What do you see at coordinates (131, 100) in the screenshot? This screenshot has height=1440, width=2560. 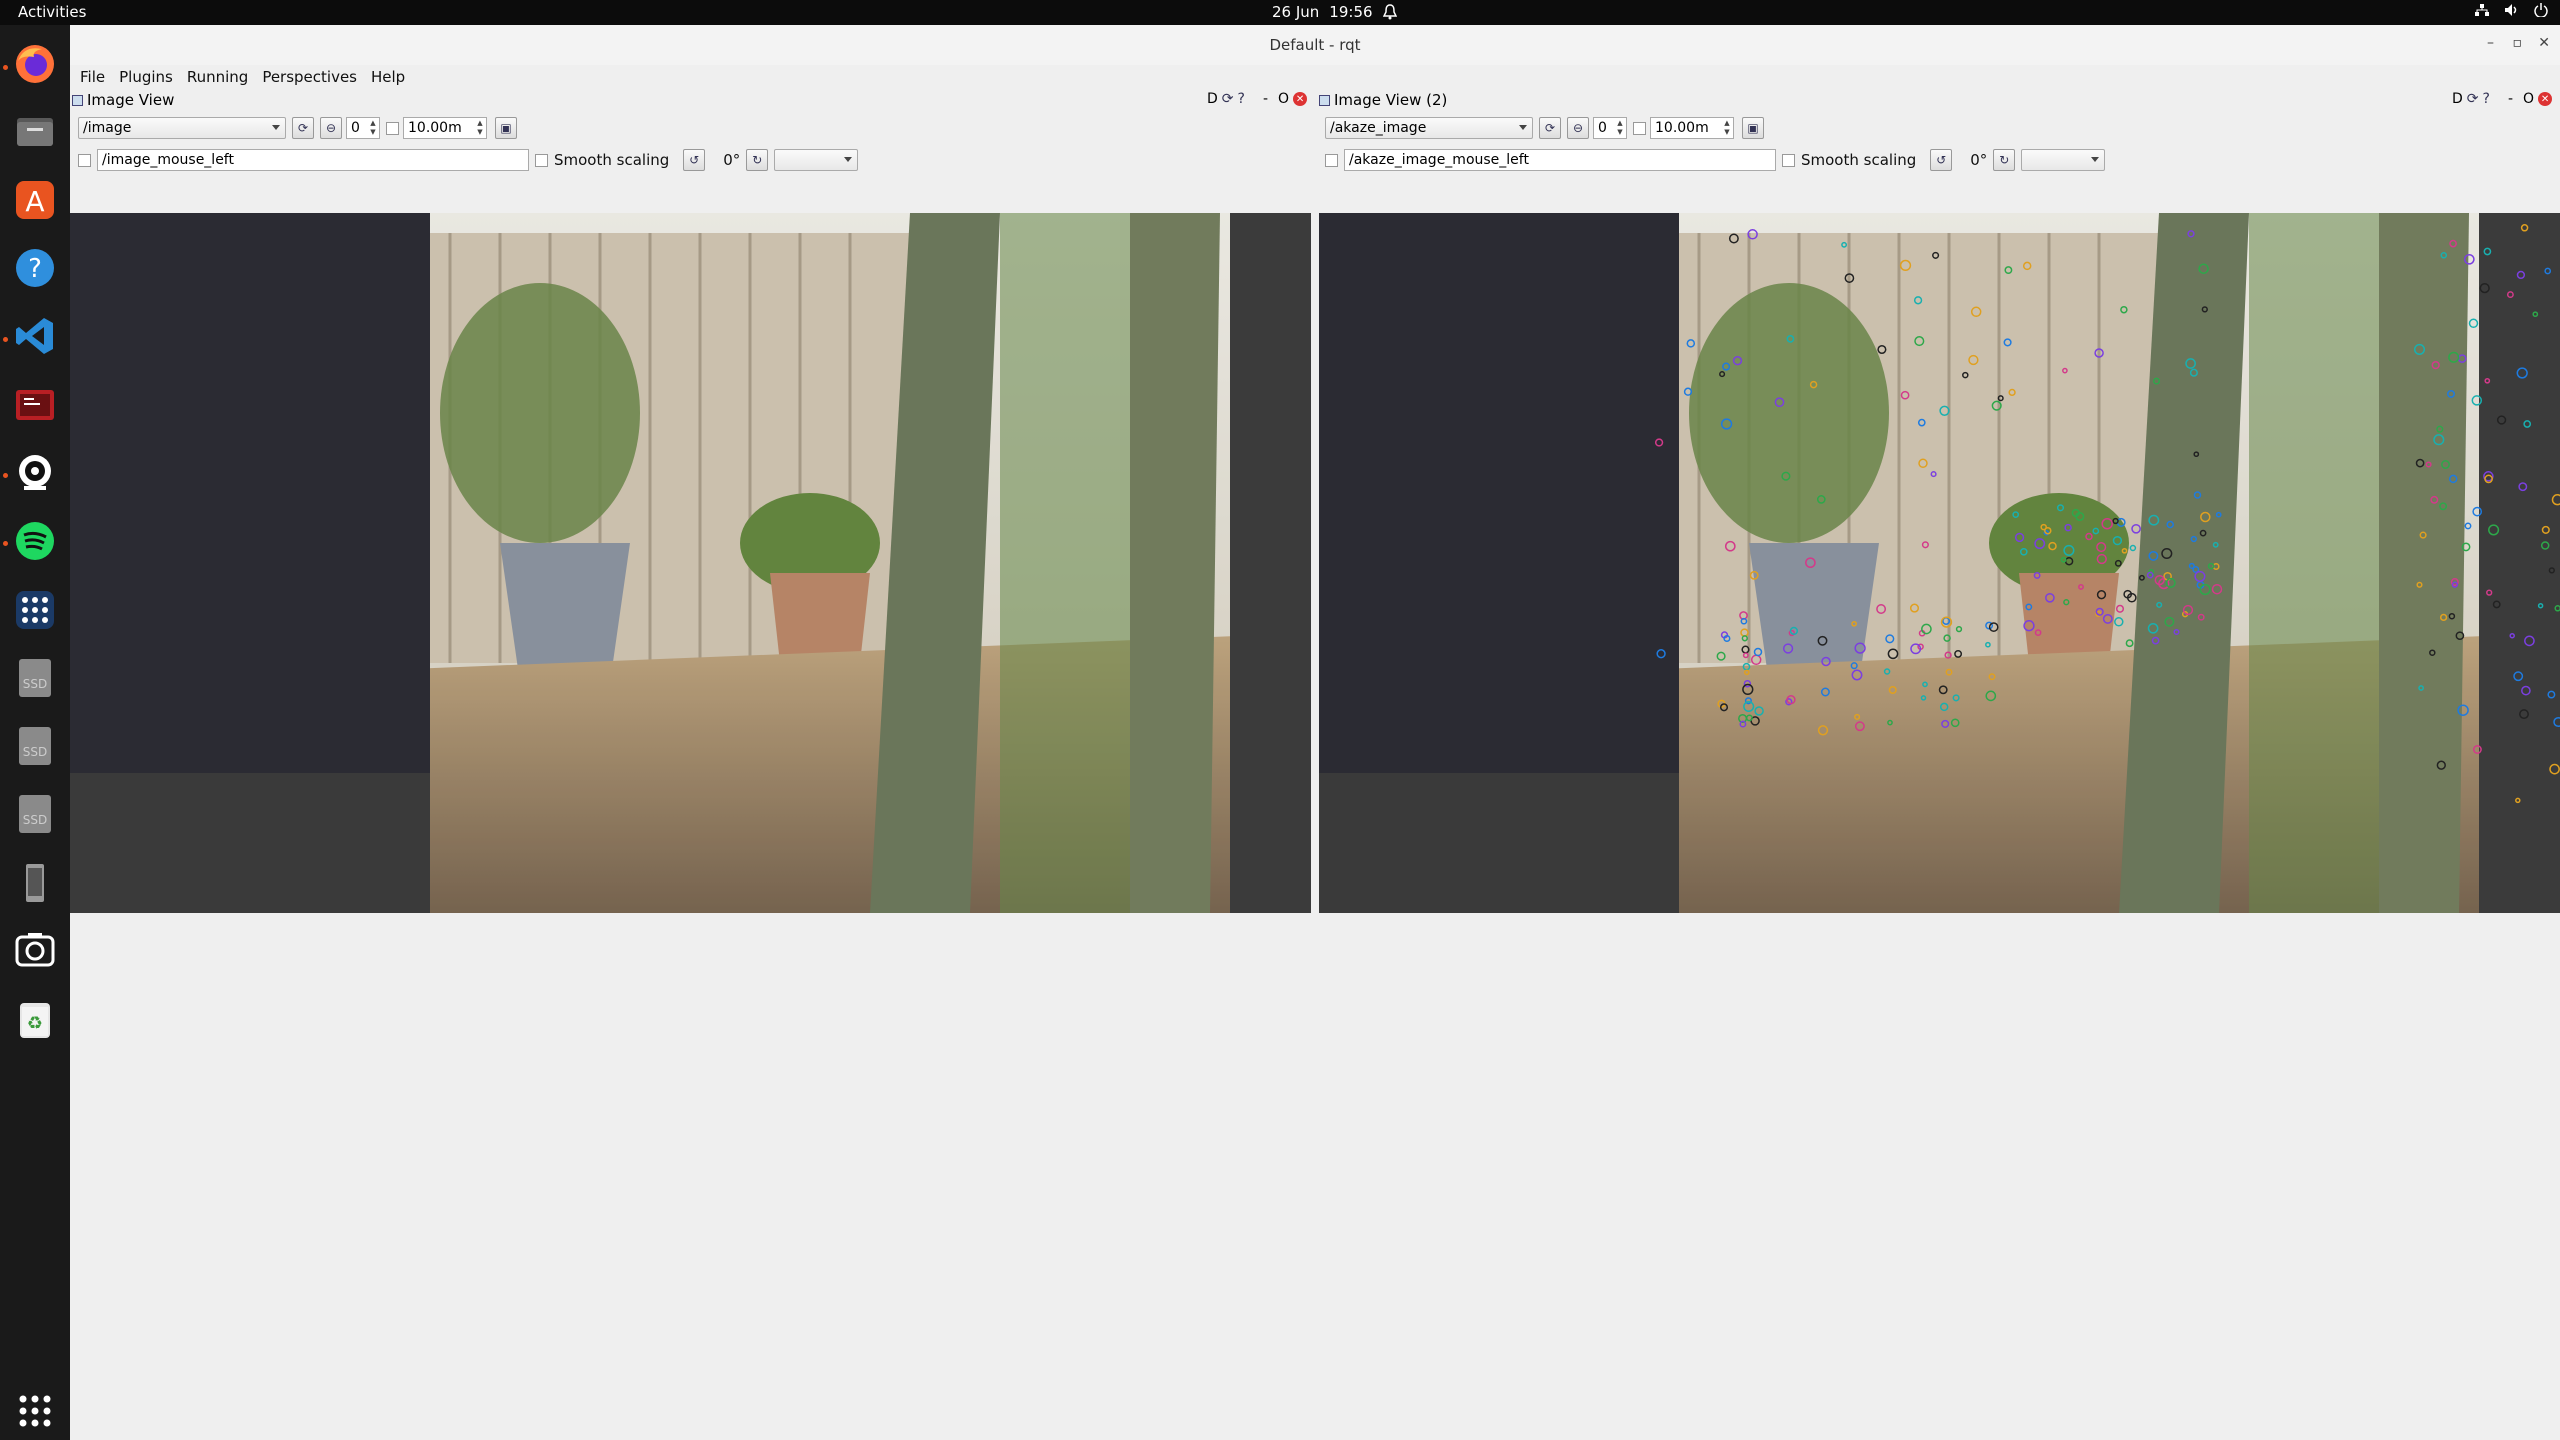 I see `pane-title-text: Image View` at bounding box center [131, 100].